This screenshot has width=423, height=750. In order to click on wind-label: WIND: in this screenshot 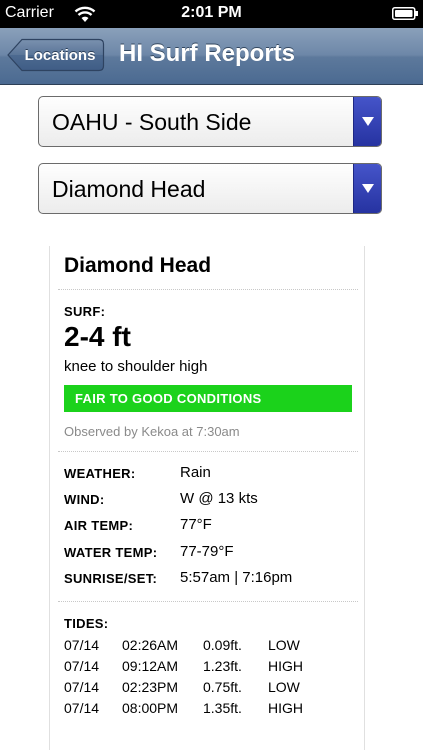, I will do `click(84, 499)`.